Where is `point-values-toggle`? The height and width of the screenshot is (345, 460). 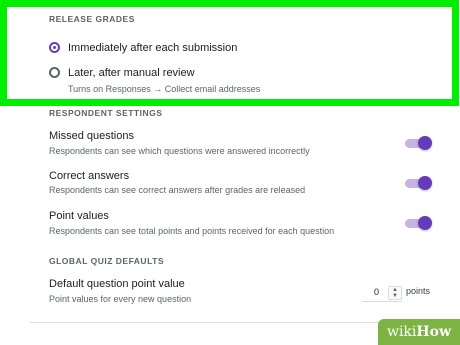 point-values-toggle is located at coordinates (418, 223).